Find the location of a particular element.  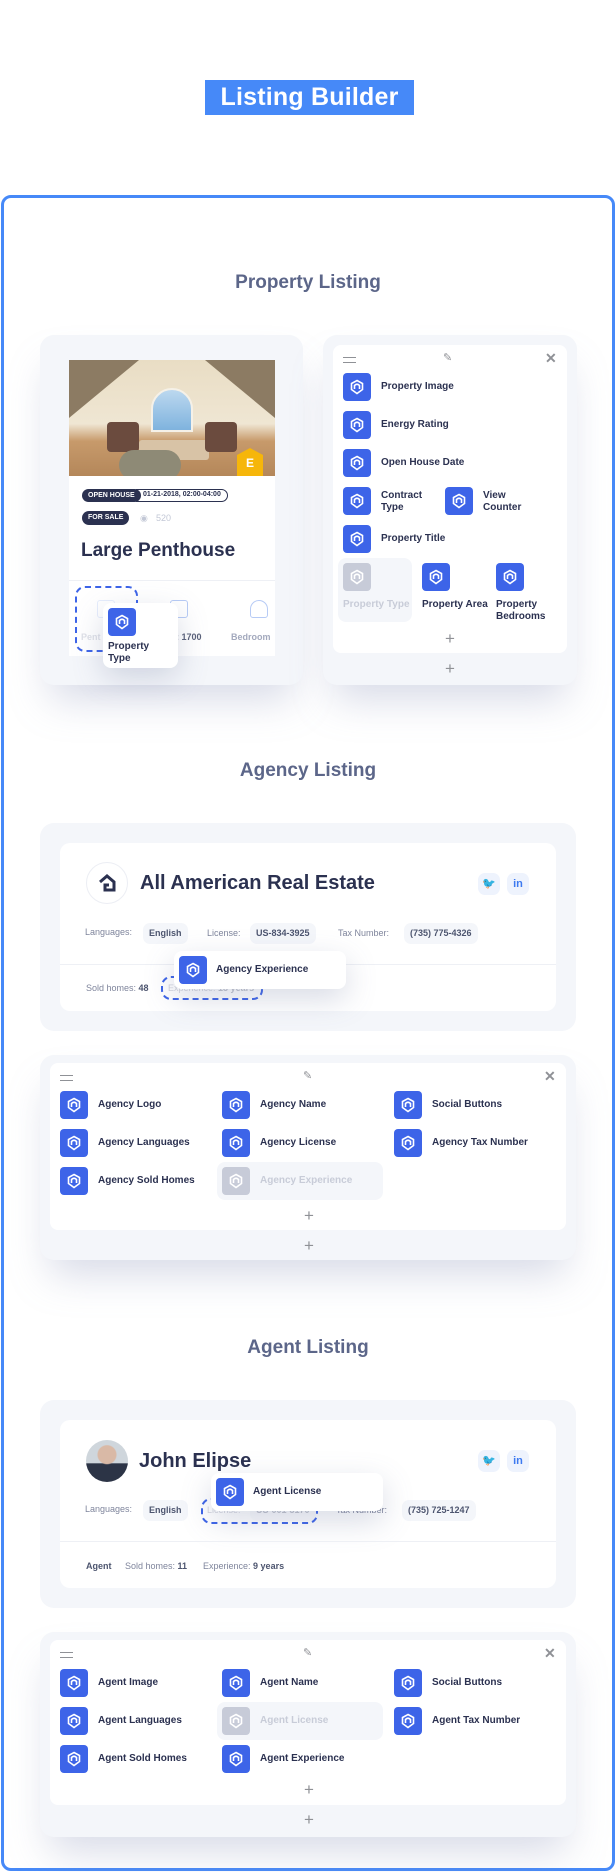

builder-tile-label: Agency Sold Homes is located at coordinates (146, 1180).